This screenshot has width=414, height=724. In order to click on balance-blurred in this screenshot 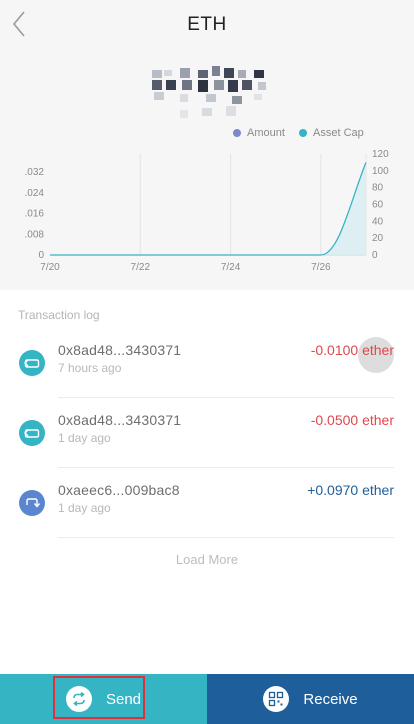, I will do `click(210, 93)`.